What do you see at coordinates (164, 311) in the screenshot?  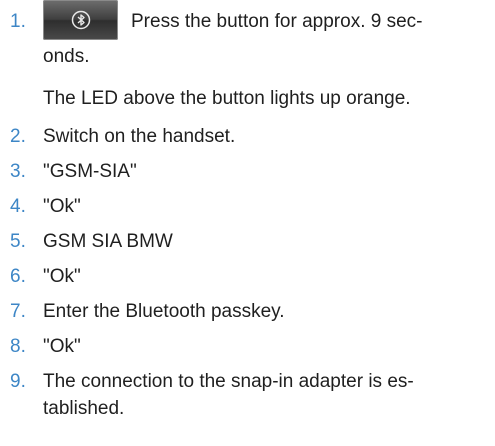 I see `step-text-line: Enter the Bluetooth passkey.` at bounding box center [164, 311].